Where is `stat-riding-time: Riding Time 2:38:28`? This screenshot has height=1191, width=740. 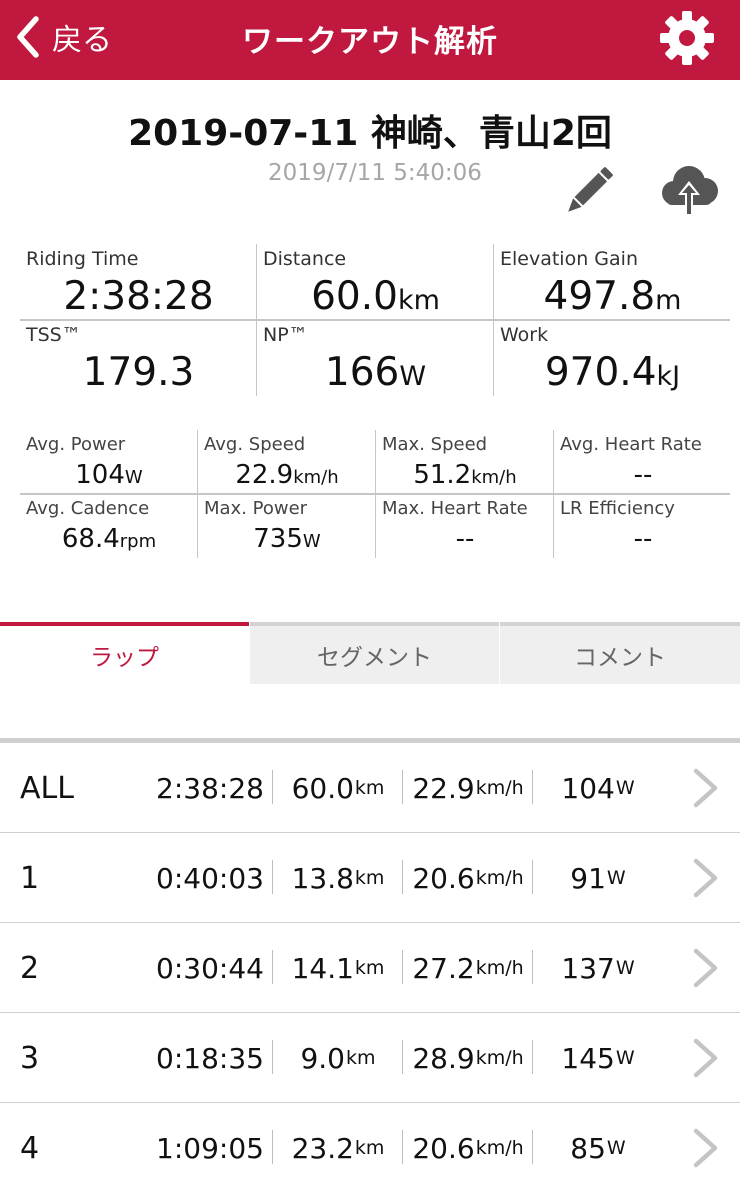
stat-riding-time: Riding Time 2:38:28 is located at coordinates (138, 282).